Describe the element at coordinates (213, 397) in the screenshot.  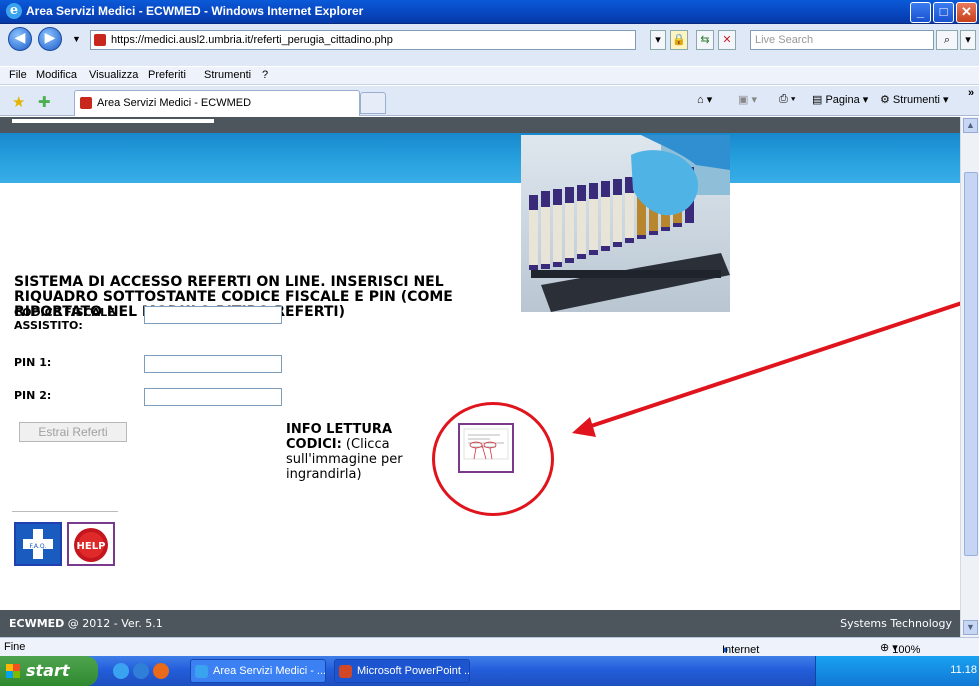
I see `pin2-input` at that location.